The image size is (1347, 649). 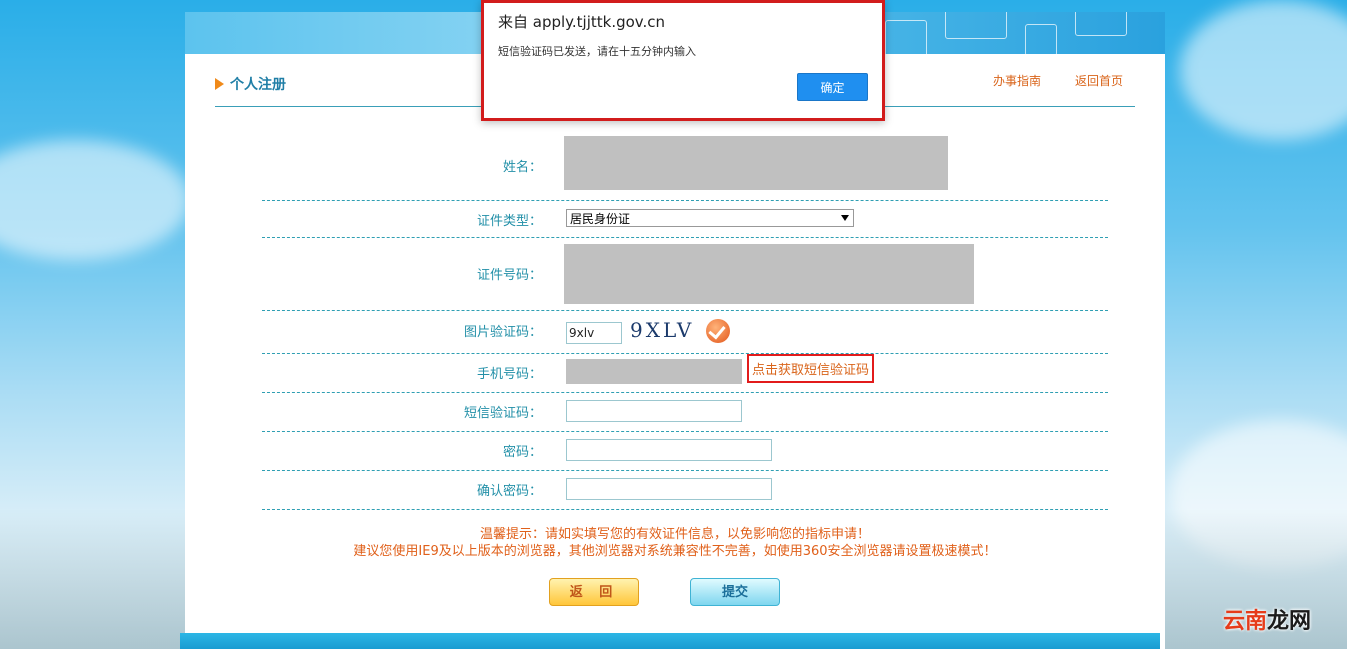 I want to click on watermark-dark: 龙网, so click(x=1288, y=621).